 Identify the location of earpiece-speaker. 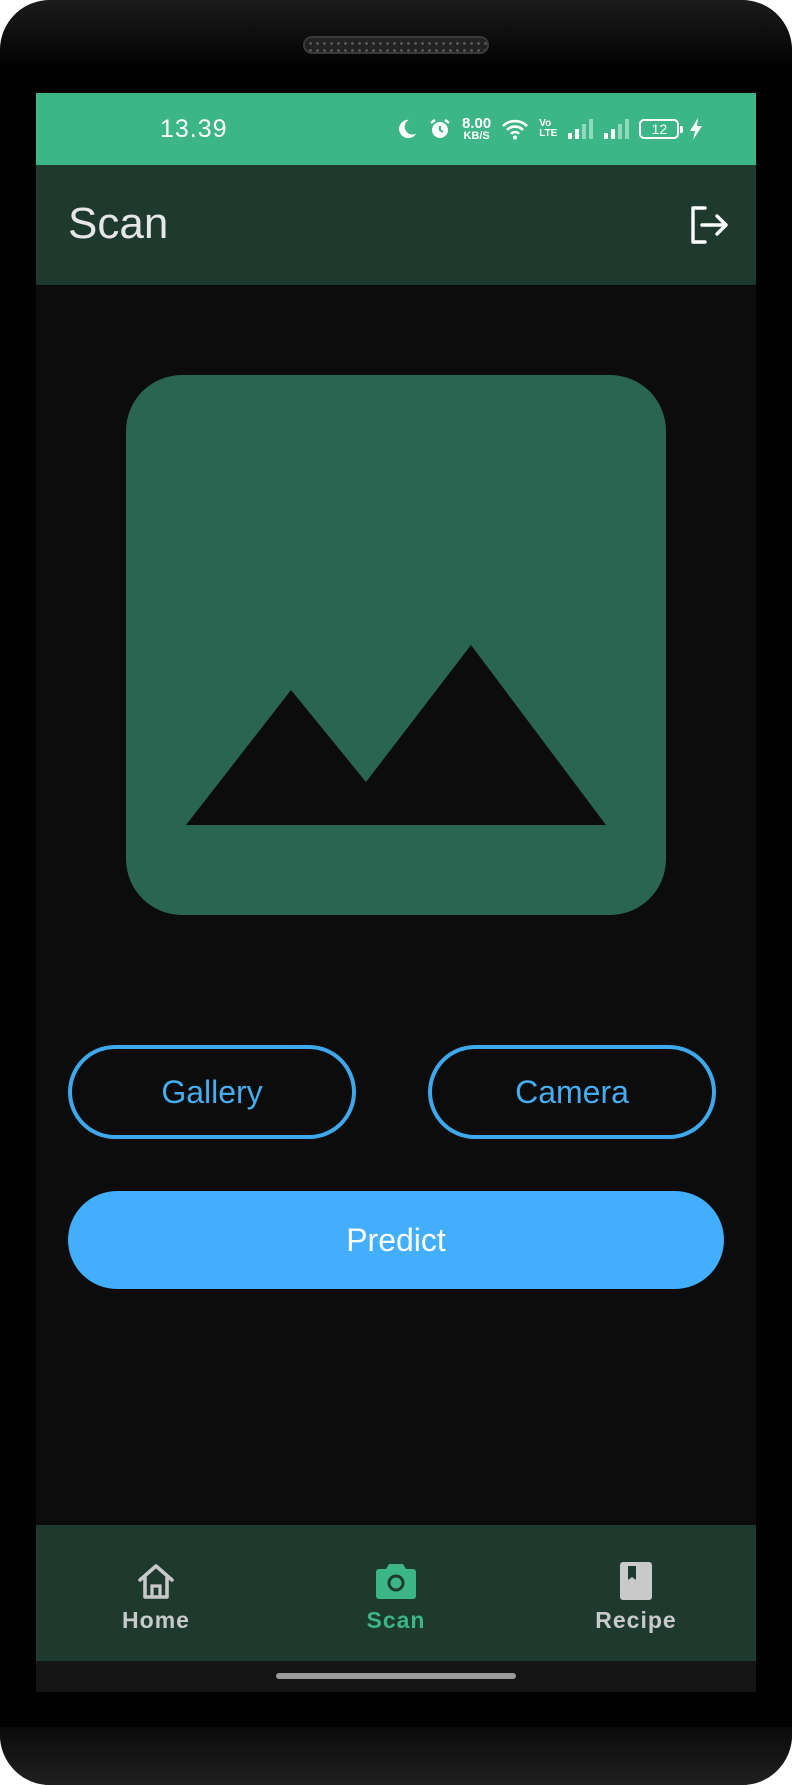
(396, 45).